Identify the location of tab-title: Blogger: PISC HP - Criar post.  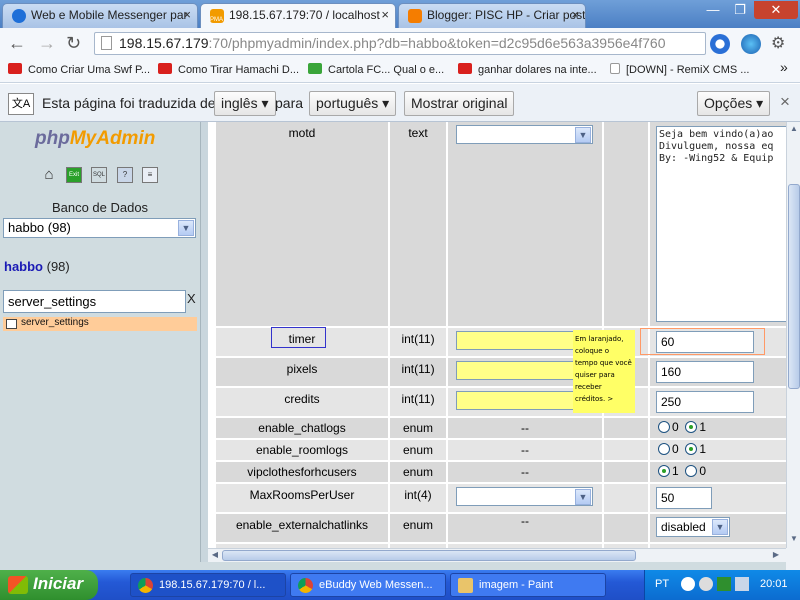
(506, 15).